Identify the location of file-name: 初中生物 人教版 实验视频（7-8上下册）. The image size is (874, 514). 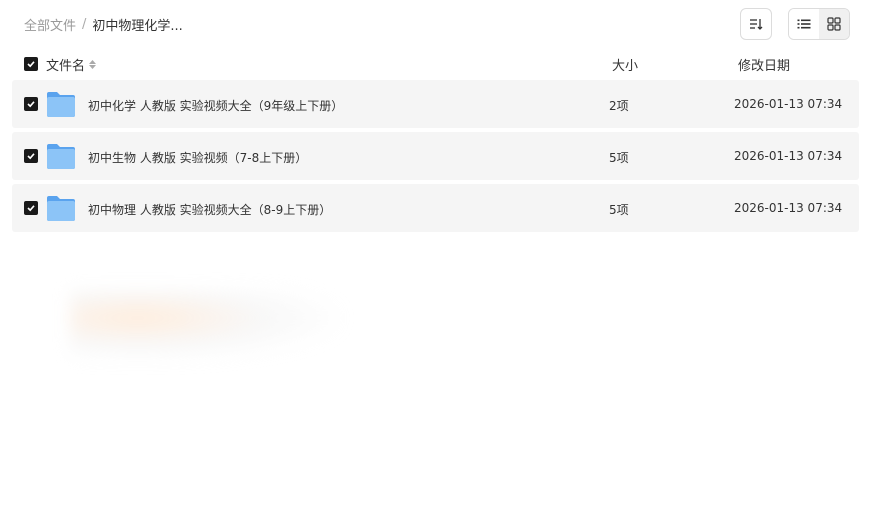
(197, 157).